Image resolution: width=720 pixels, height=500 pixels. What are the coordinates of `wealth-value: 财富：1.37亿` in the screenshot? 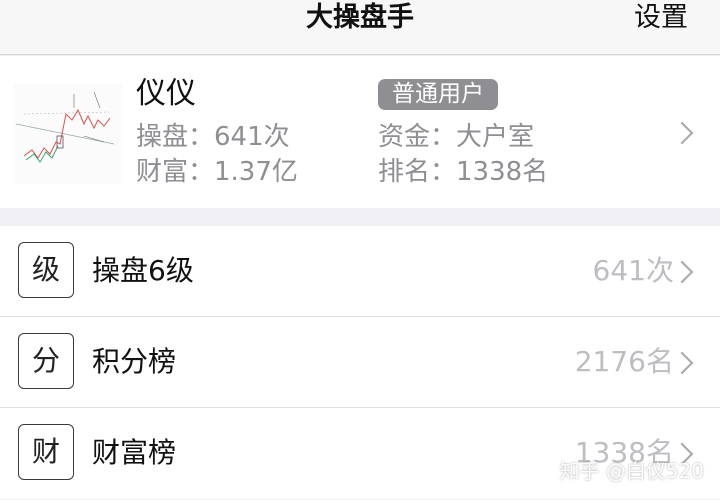 It's located at (217, 172).